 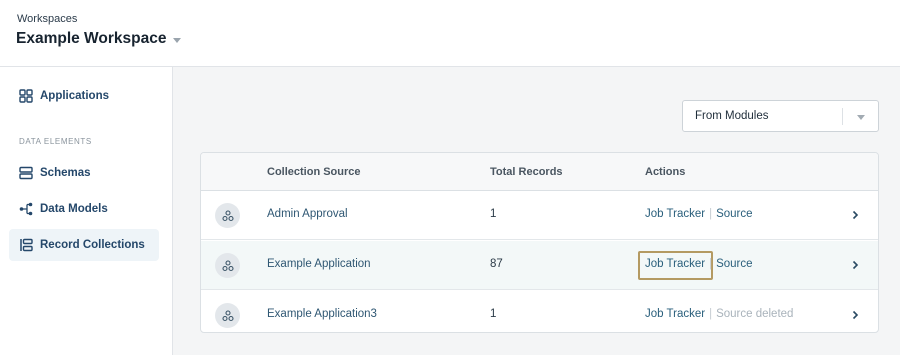 What do you see at coordinates (732, 116) in the screenshot?
I see `dropdown-value: From Modules` at bounding box center [732, 116].